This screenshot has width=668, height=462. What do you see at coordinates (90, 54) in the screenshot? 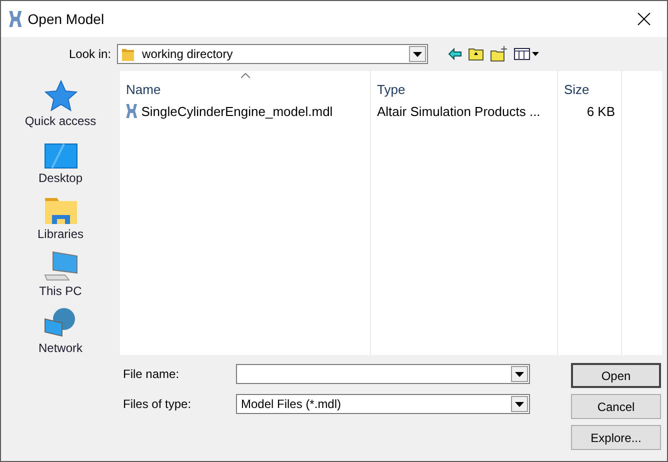
I see `look-in-label: Look in:` at bounding box center [90, 54].